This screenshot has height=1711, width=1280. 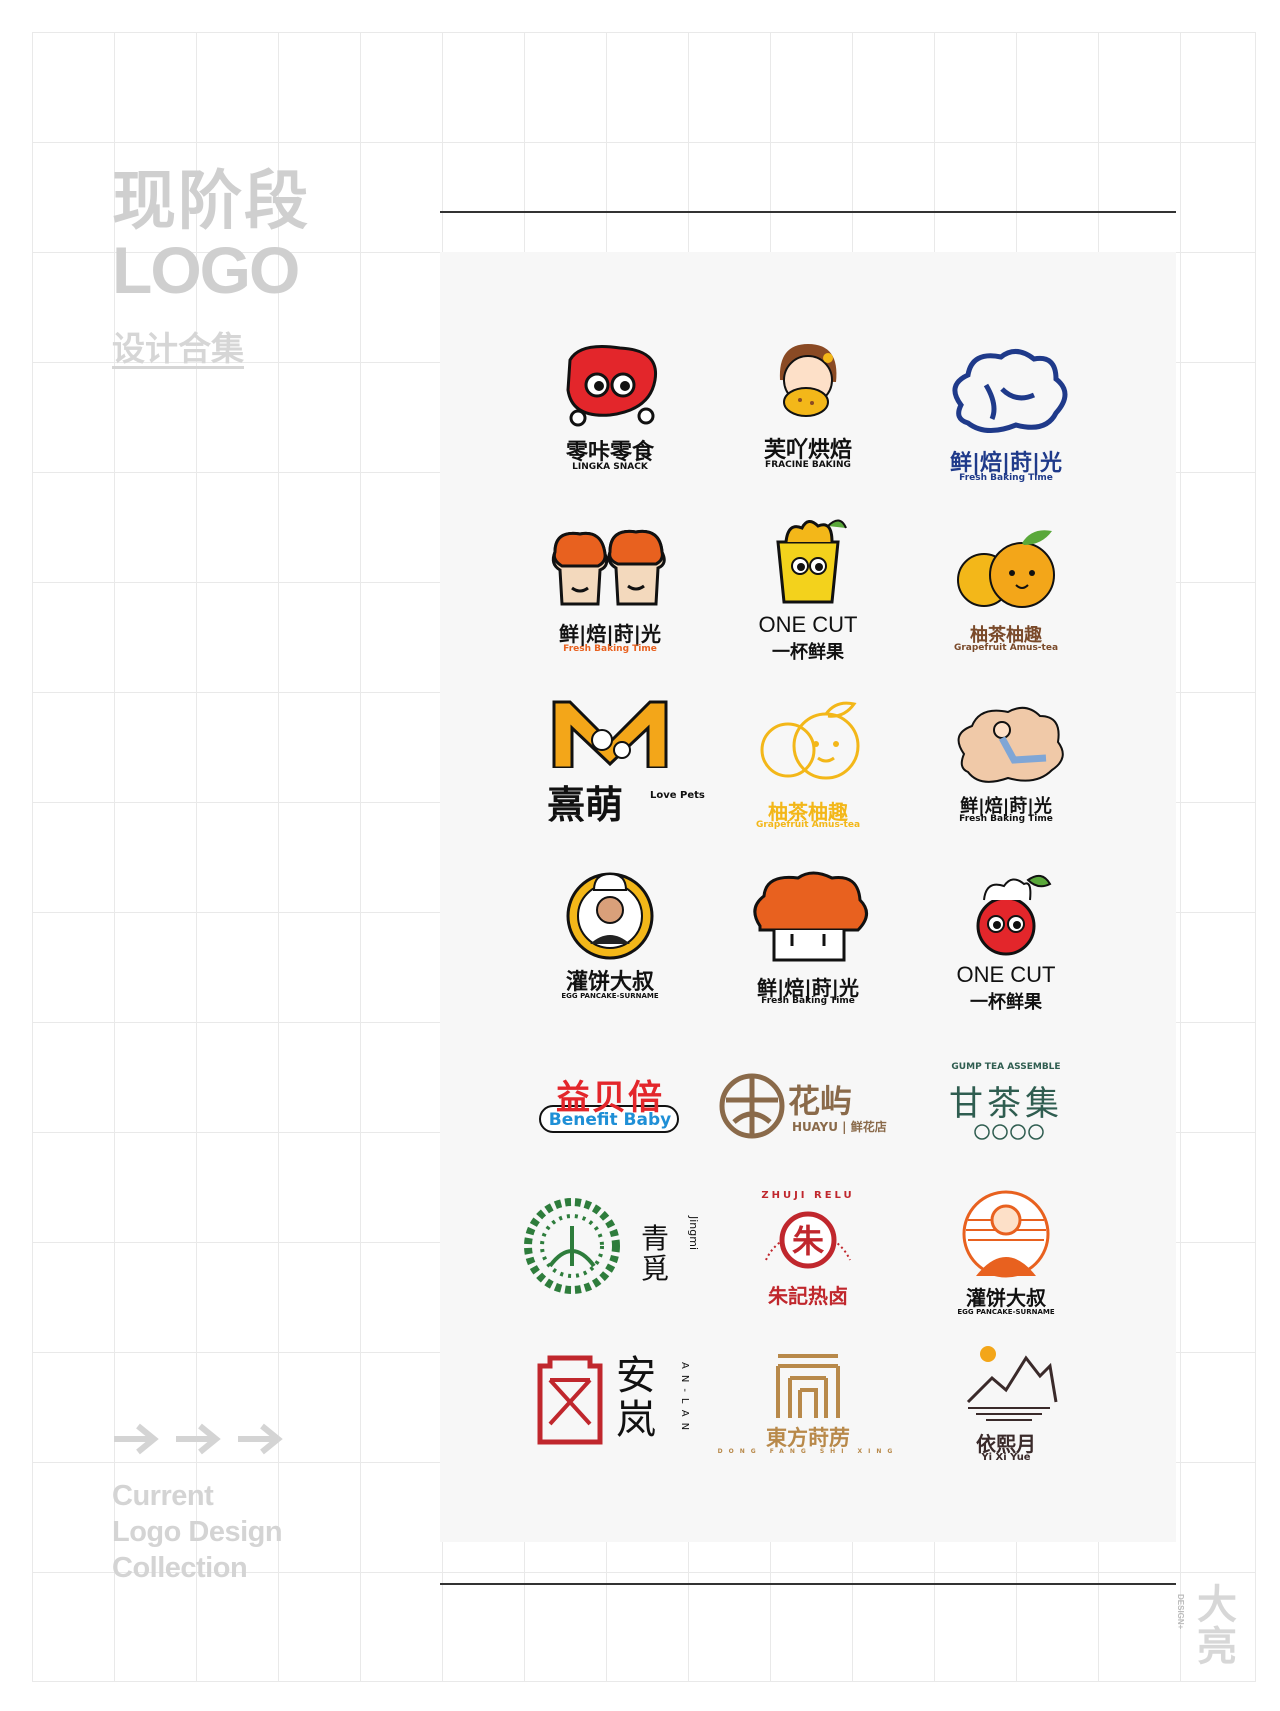 I want to click on logo-card: ZHUJI RELU 朱 朱記热卤, so click(x=808, y=1262).